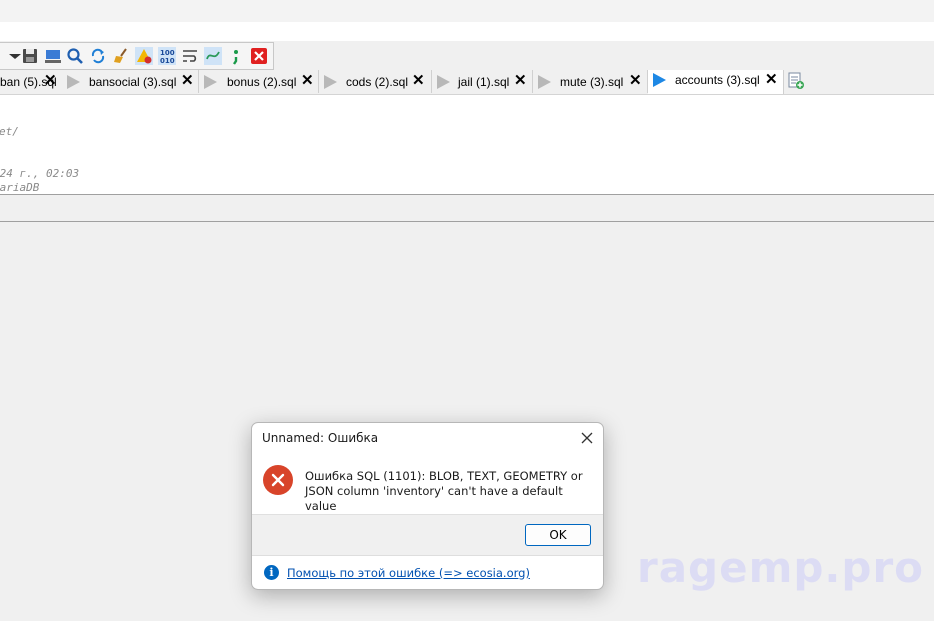 This screenshot has height=621, width=934. I want to click on format-sql-icon, so click(213, 56).